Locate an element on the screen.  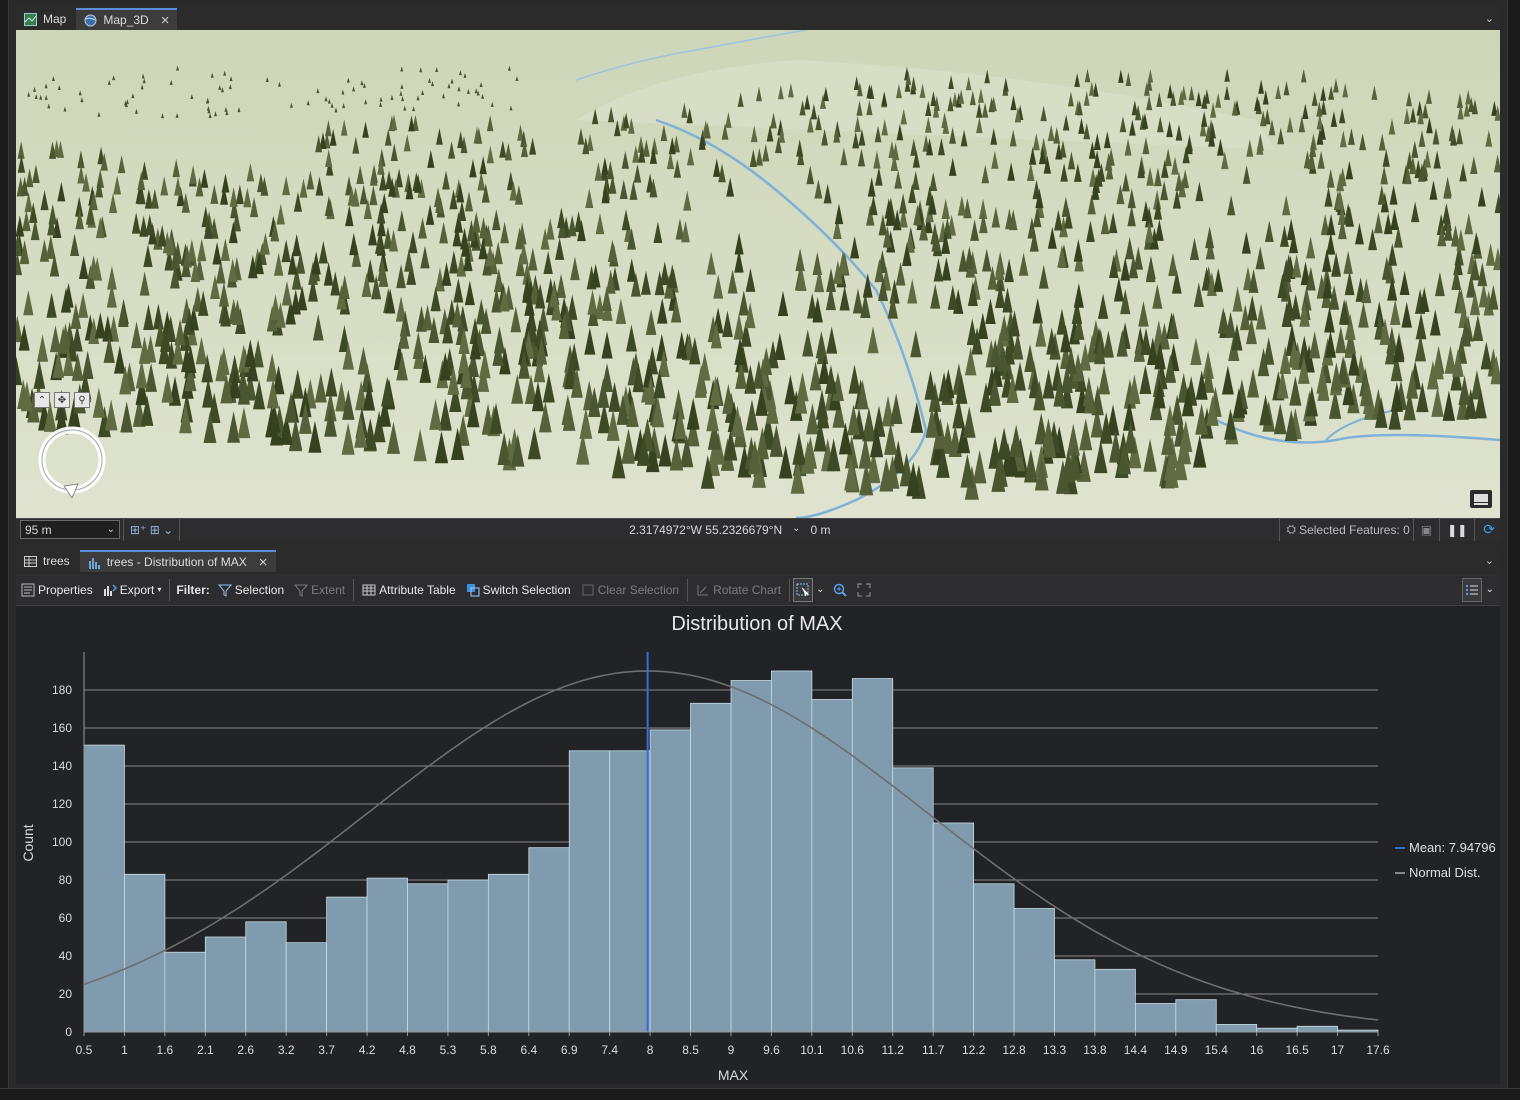
y-tick-label: 60 is located at coordinates (66, 918).